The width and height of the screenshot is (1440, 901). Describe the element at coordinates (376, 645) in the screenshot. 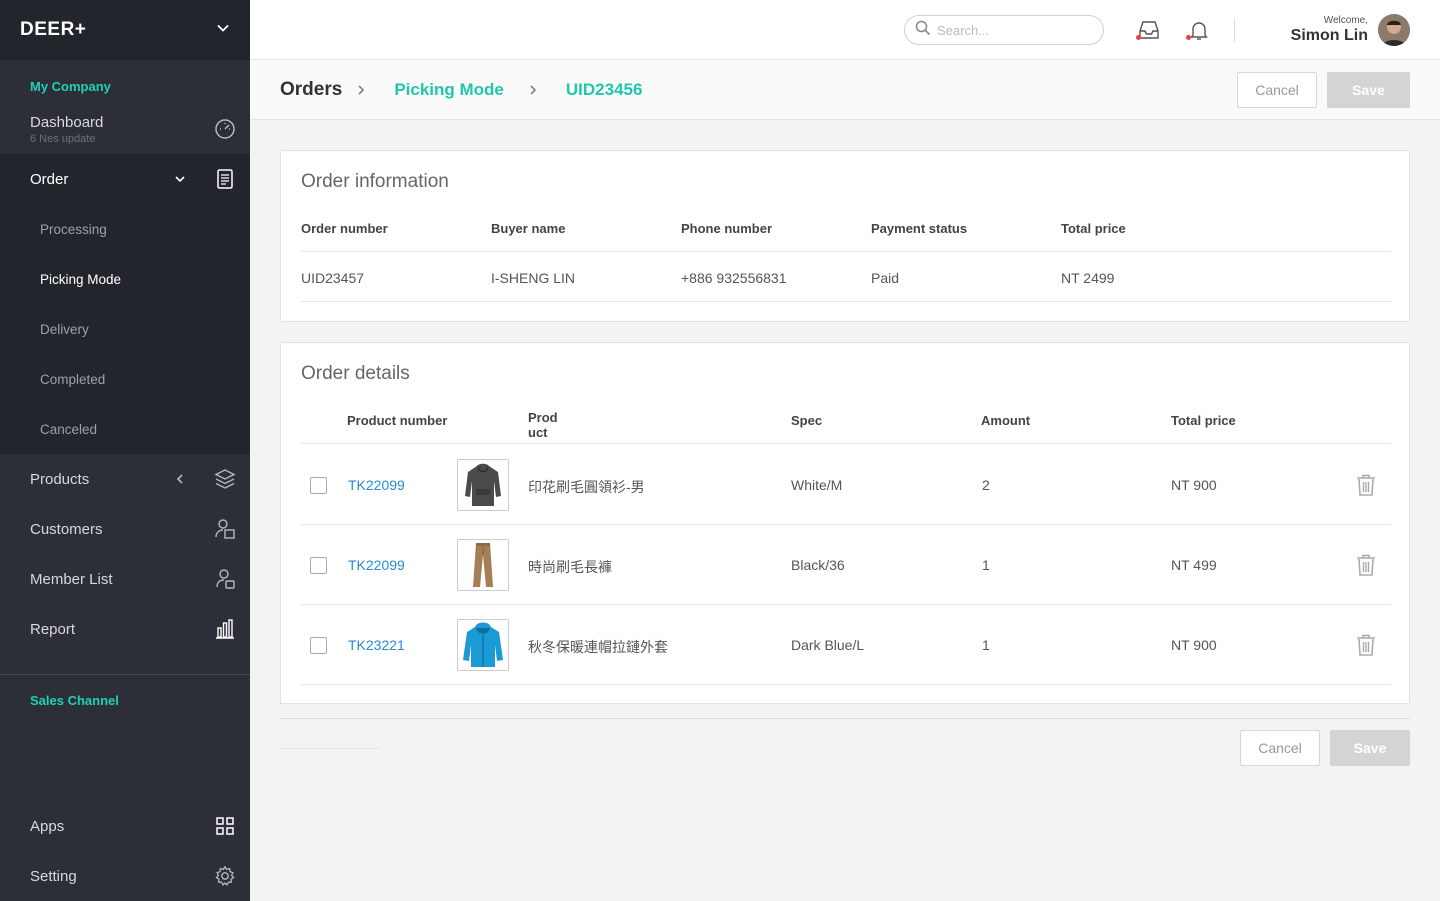

I see `product-number-link: TK23221` at that location.